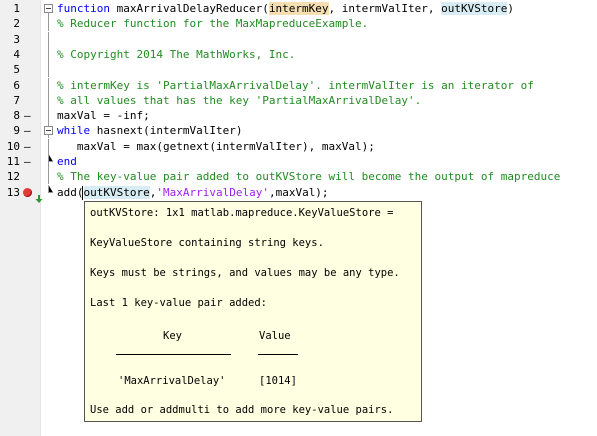 The width and height of the screenshot is (597, 436). I want to click on tooltip-description: KeyValueStore containing string keys., so click(207, 243).